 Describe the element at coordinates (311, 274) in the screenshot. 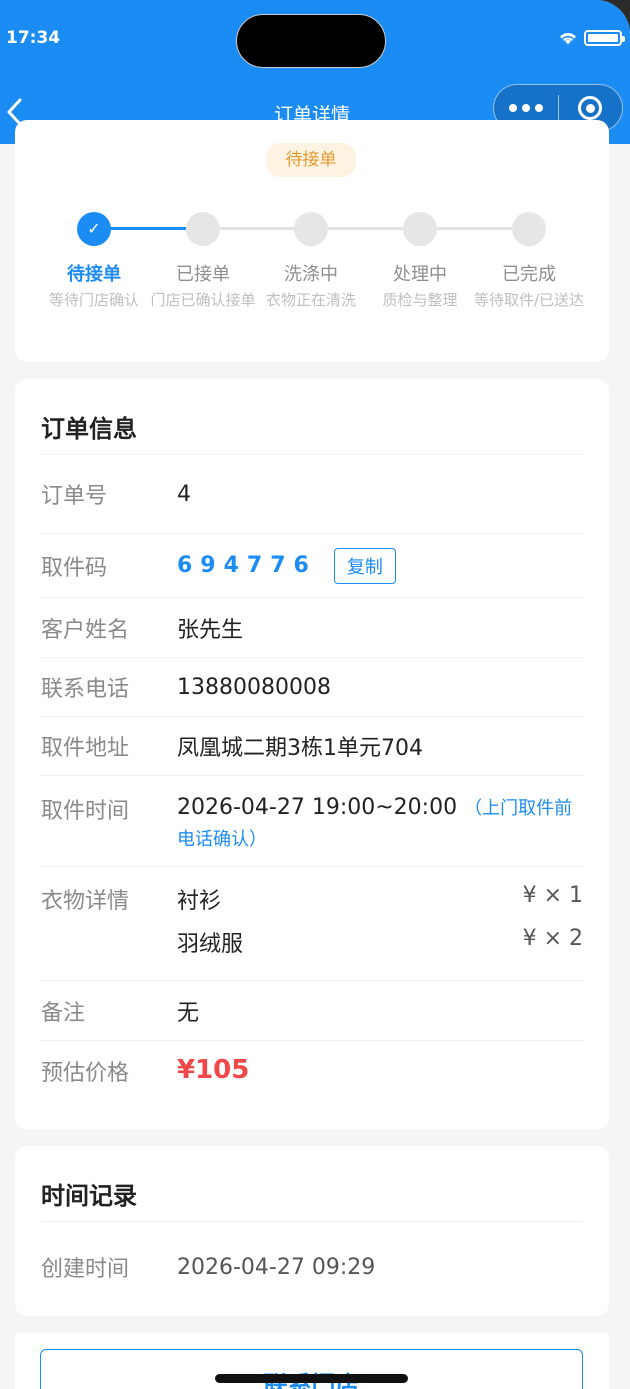

I see `step-label: 洗涤中` at that location.